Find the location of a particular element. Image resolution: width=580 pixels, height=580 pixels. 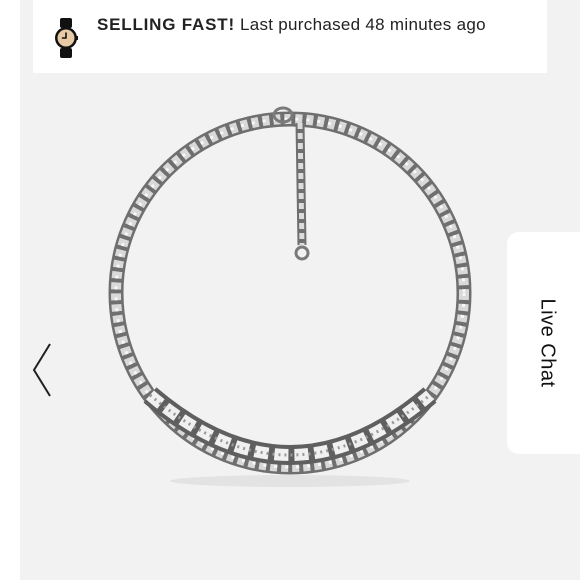

watch-icon is located at coordinates (66, 38).